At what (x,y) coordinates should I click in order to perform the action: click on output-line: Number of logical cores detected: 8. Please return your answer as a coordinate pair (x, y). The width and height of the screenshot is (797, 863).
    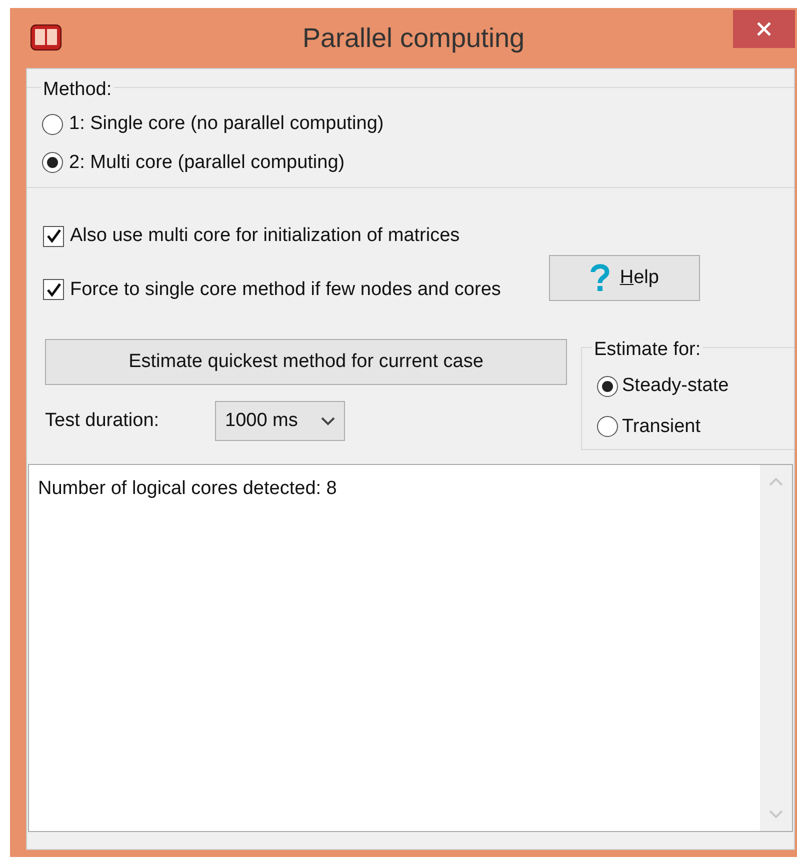
    Looking at the image, I should click on (188, 489).